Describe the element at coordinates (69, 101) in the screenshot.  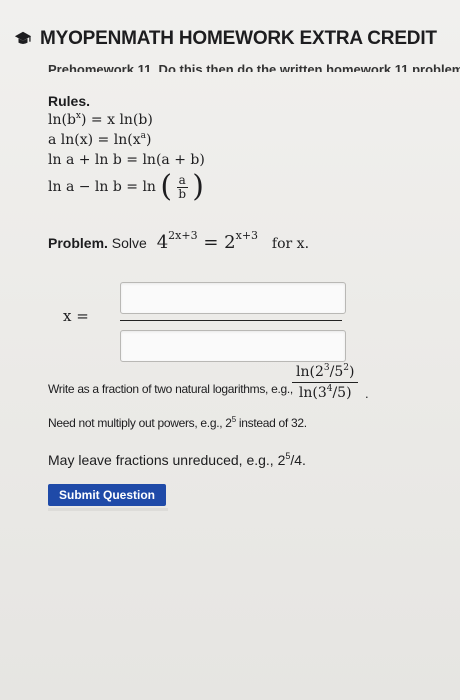
I see `rules-heading: Rules.` at that location.